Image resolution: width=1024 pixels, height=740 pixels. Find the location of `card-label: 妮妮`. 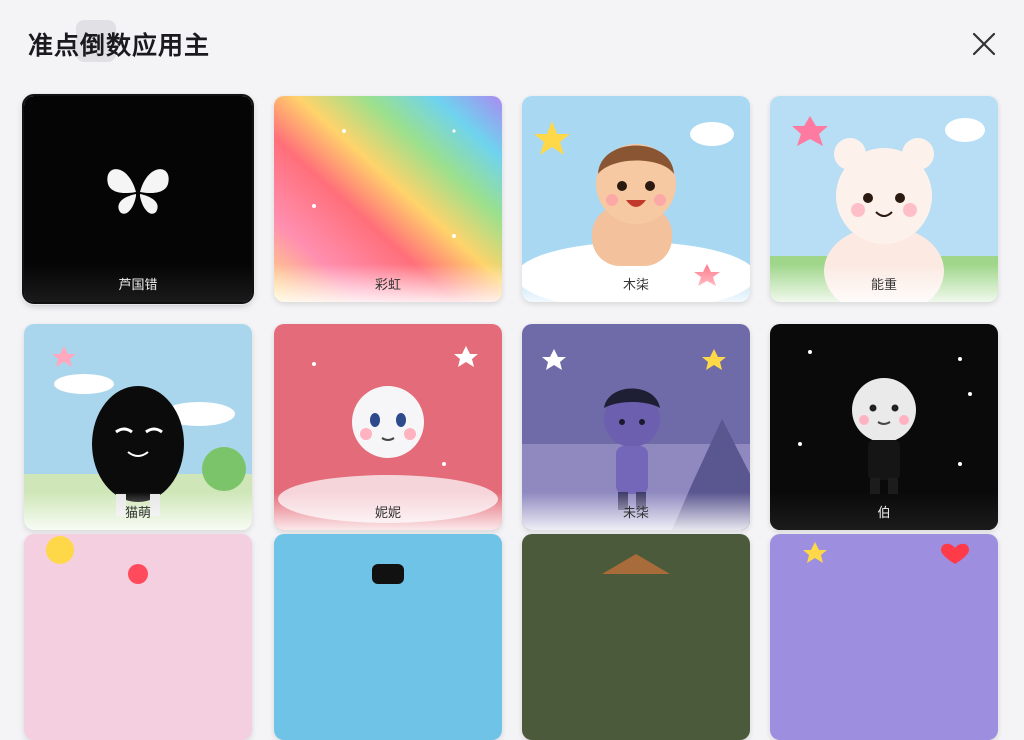

card-label: 妮妮 is located at coordinates (387, 513).